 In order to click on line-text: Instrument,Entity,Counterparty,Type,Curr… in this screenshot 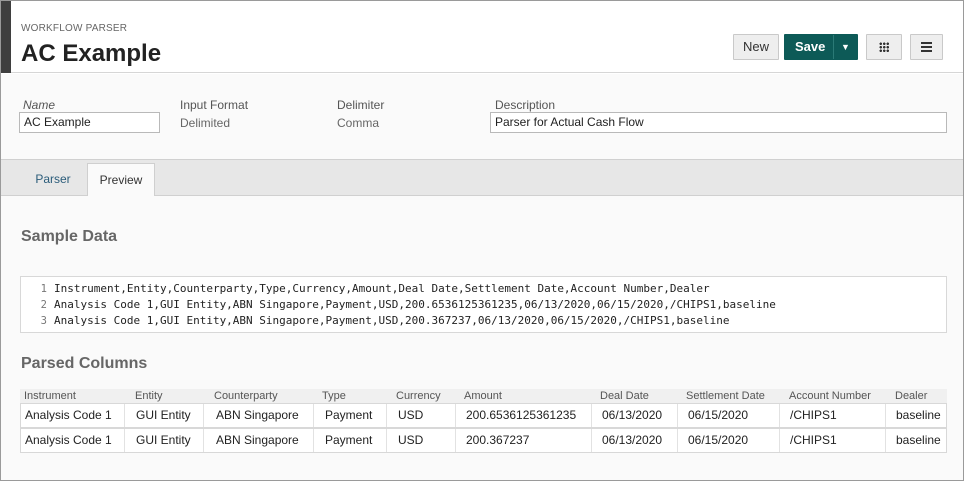, I will do `click(382, 288)`.